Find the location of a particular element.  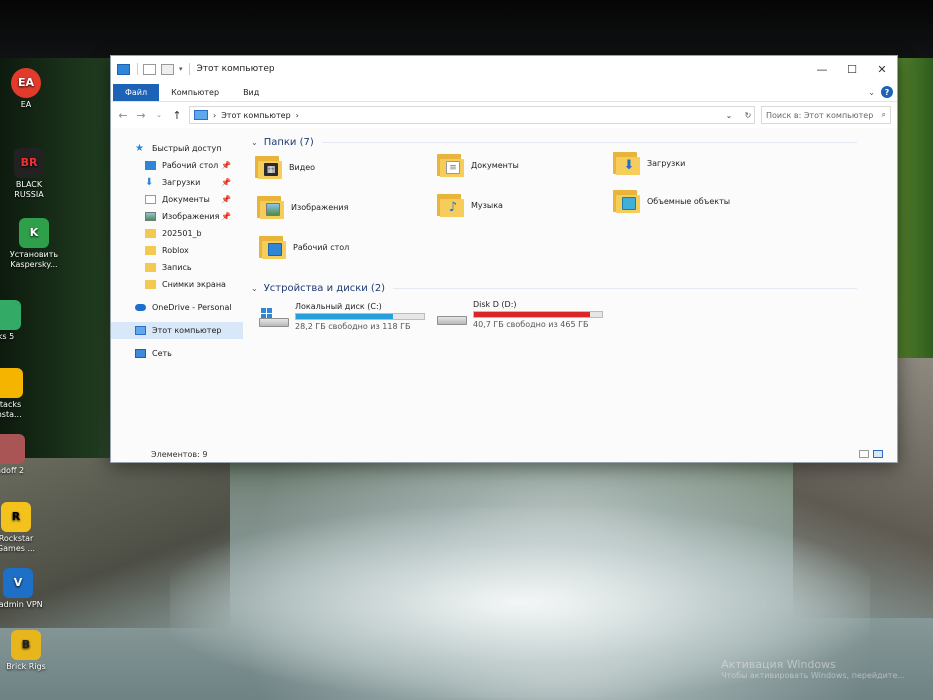

divider is located at coordinates (625, 288).